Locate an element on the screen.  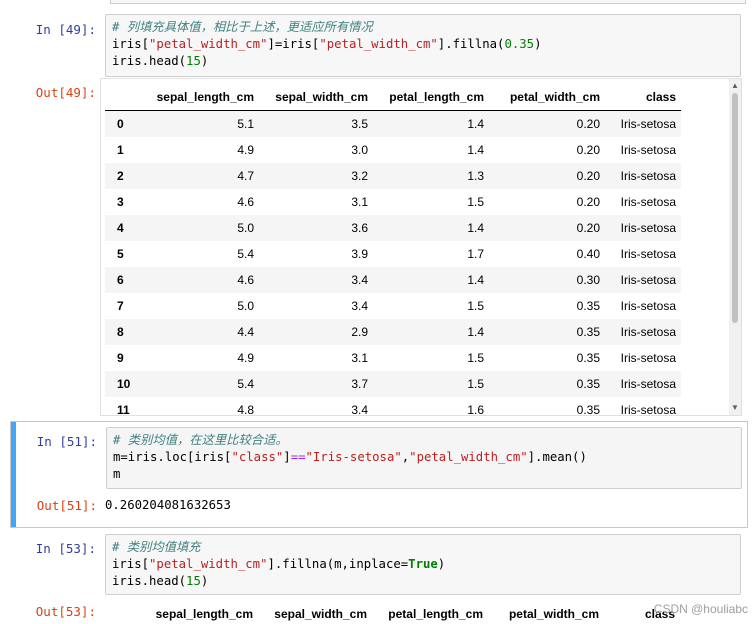
code-number: 15 is located at coordinates (193, 61).